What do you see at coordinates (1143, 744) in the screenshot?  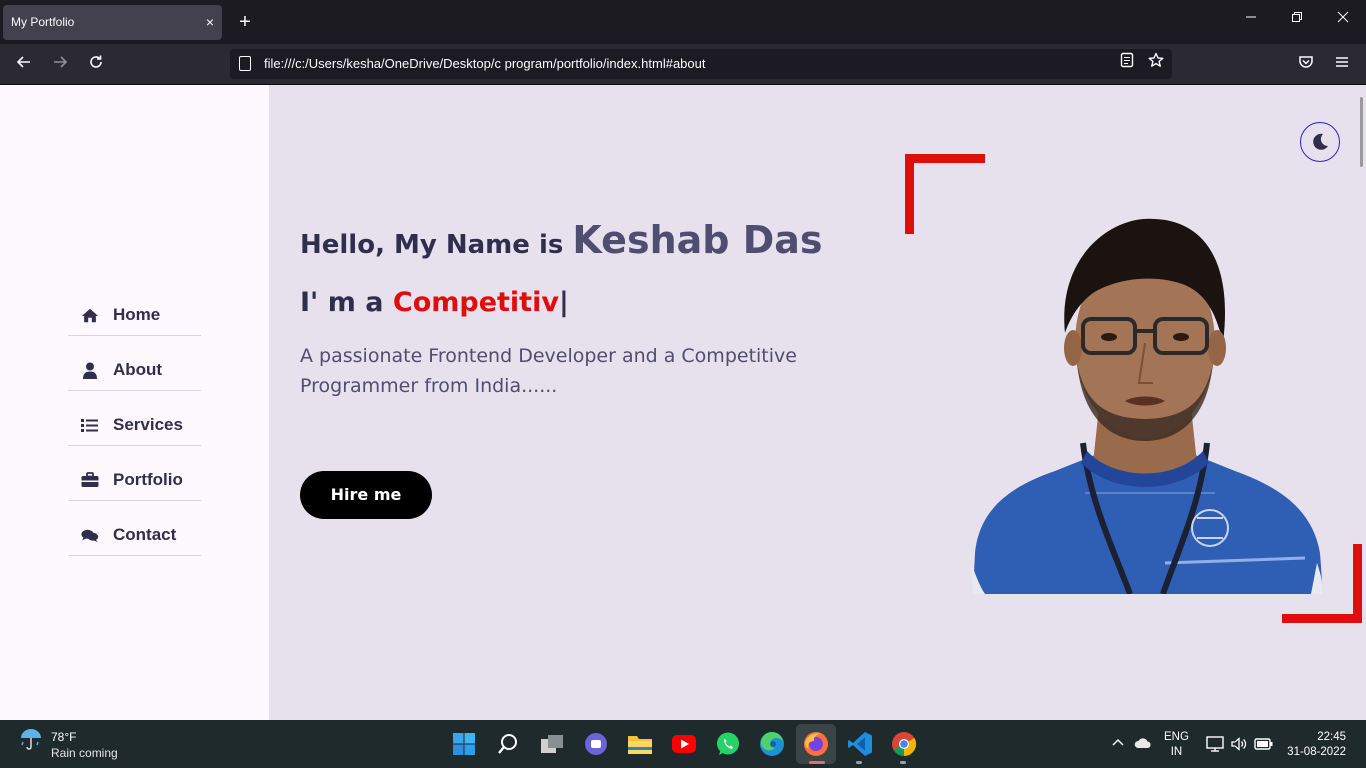 I see `onedrive-cloud-icon` at bounding box center [1143, 744].